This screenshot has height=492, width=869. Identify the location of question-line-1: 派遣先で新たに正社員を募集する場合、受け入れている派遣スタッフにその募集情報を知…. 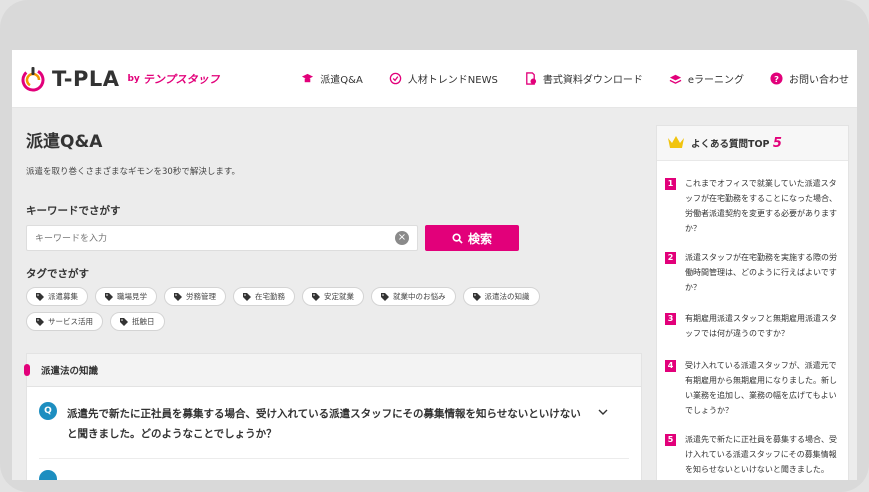
(324, 414).